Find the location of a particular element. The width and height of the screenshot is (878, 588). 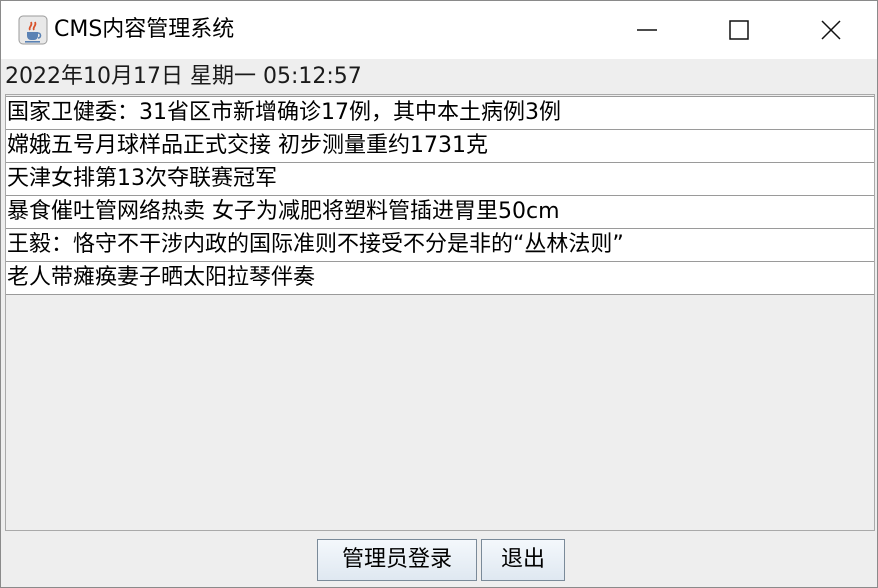

close-icon is located at coordinates (831, 30).